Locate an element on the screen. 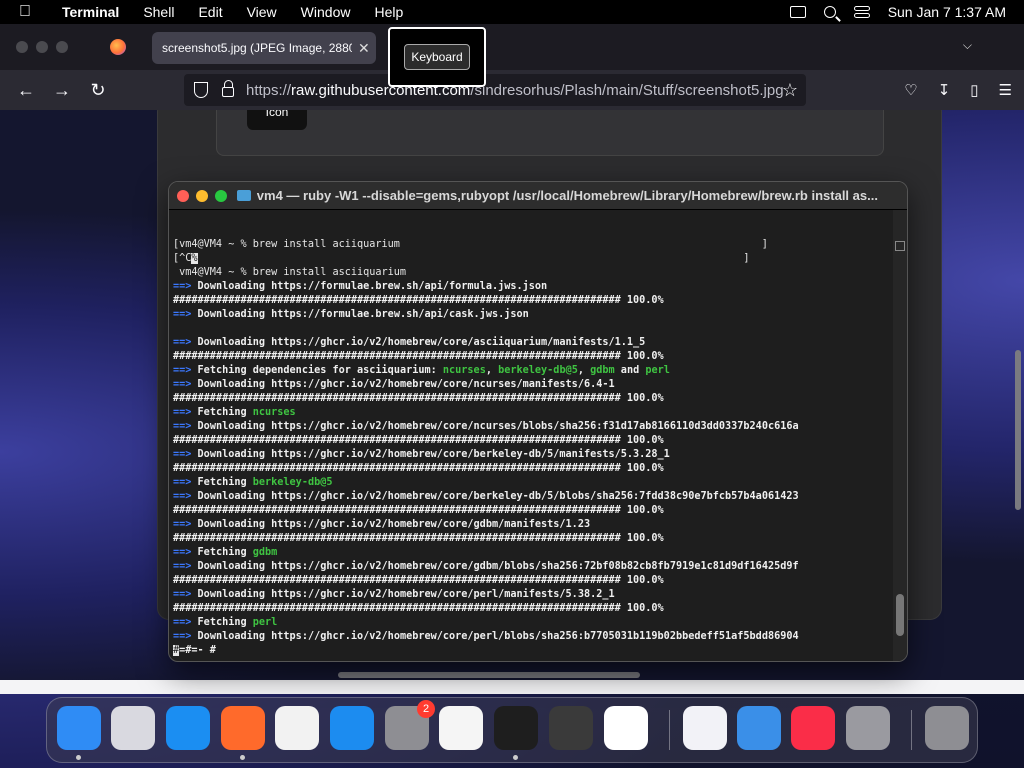 The image size is (1024, 768). menu-clock: Sun Jan 7 1:37 AM is located at coordinates (947, 12).